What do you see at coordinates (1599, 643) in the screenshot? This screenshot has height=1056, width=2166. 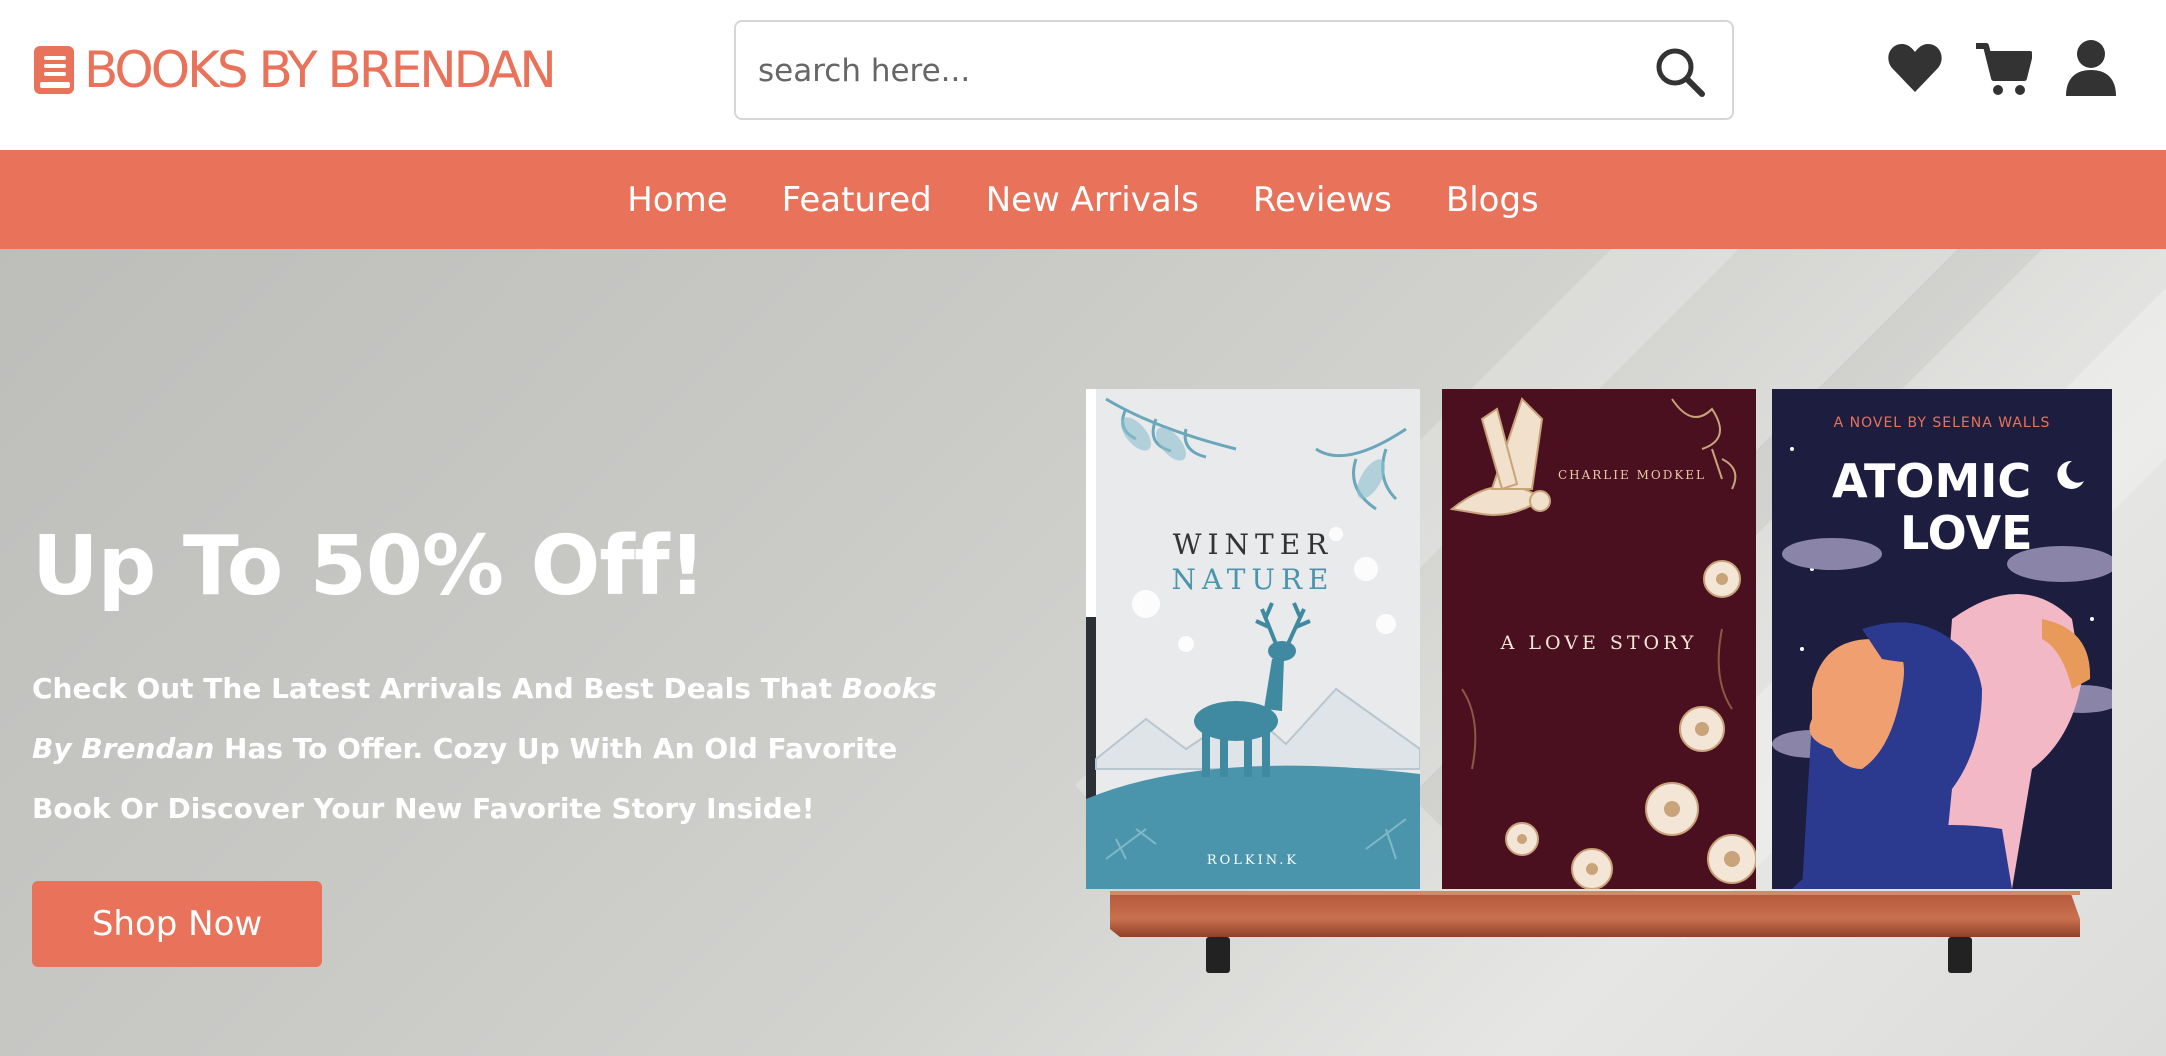 I see `book-title: A LOVE STORY` at bounding box center [1599, 643].